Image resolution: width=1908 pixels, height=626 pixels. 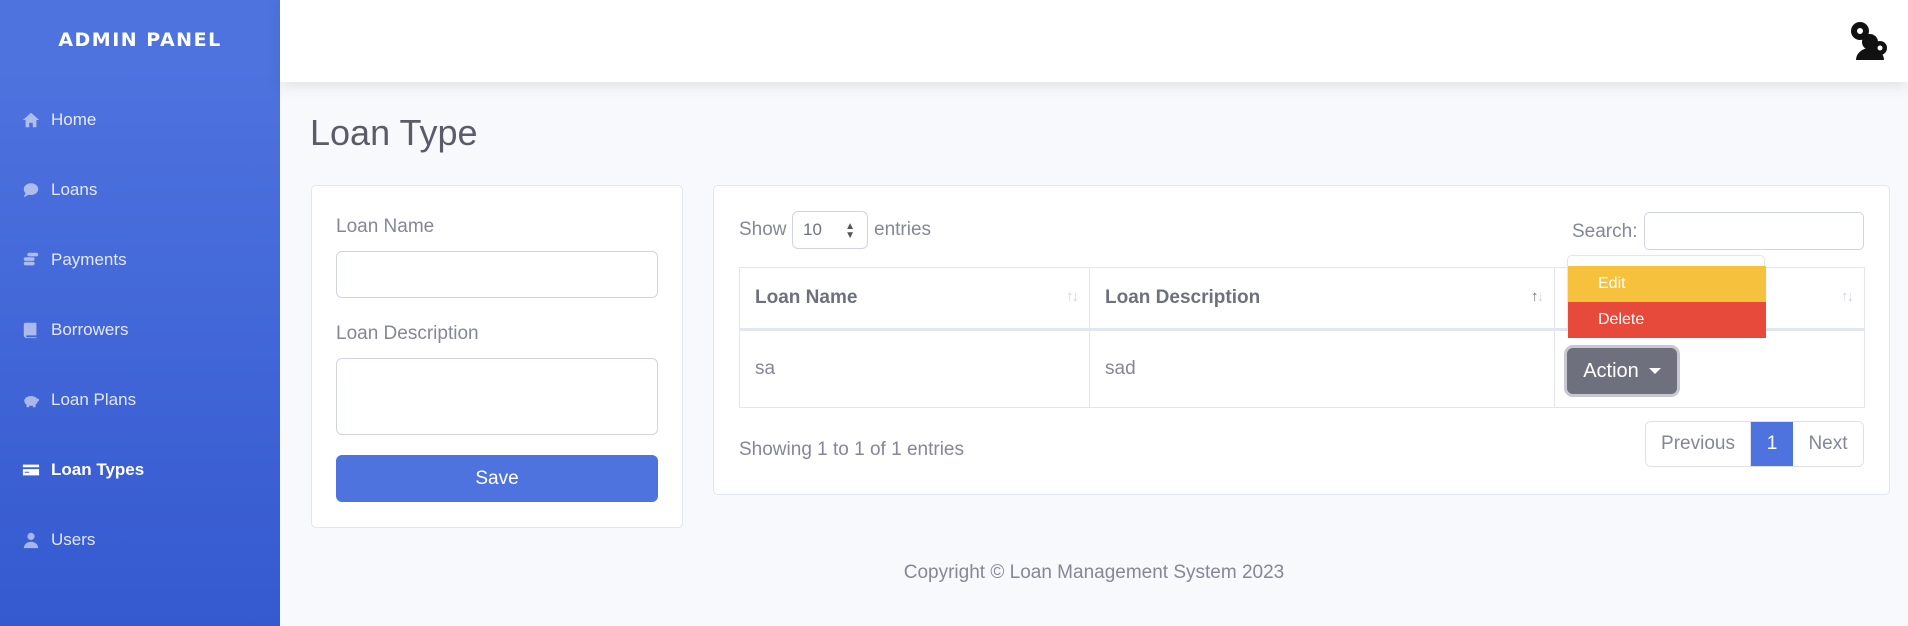 What do you see at coordinates (903, 229) in the screenshot?
I see `entries-label: entries` at bounding box center [903, 229].